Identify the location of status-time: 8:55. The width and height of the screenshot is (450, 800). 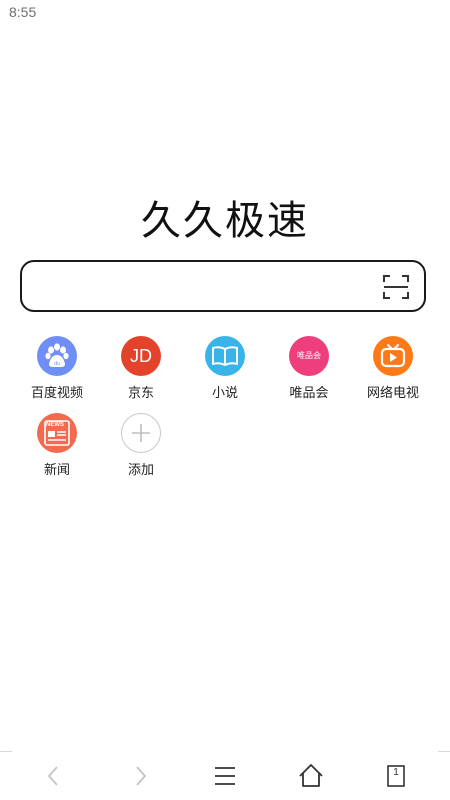
(23, 12).